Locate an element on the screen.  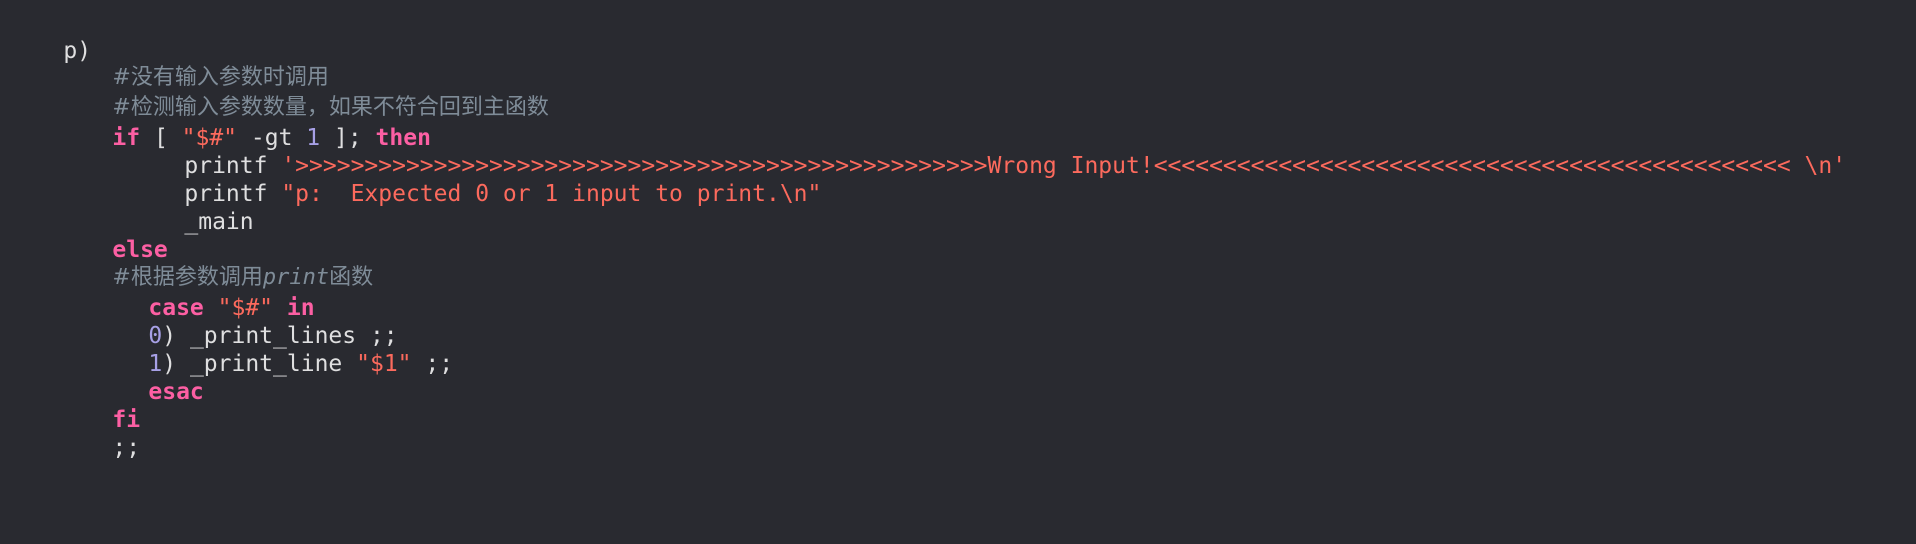
keyword-esac: esac is located at coordinates (176, 392).